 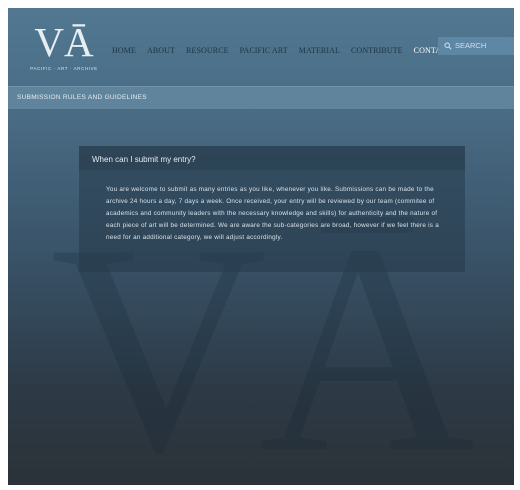 What do you see at coordinates (64, 68) in the screenshot?
I see `logo-subtitle: PACIFIC · ART · ARCHIVE` at bounding box center [64, 68].